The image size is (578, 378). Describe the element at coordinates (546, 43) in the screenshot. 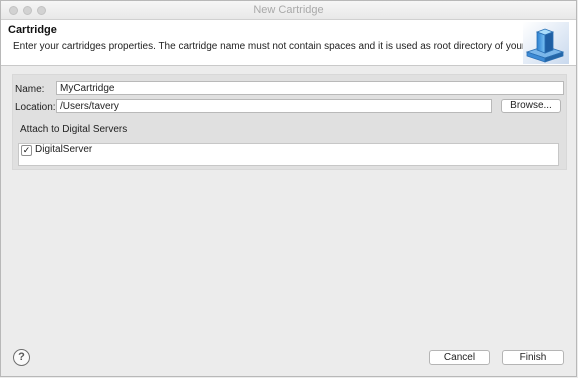

I see `cartridge-wizard-icon` at that location.